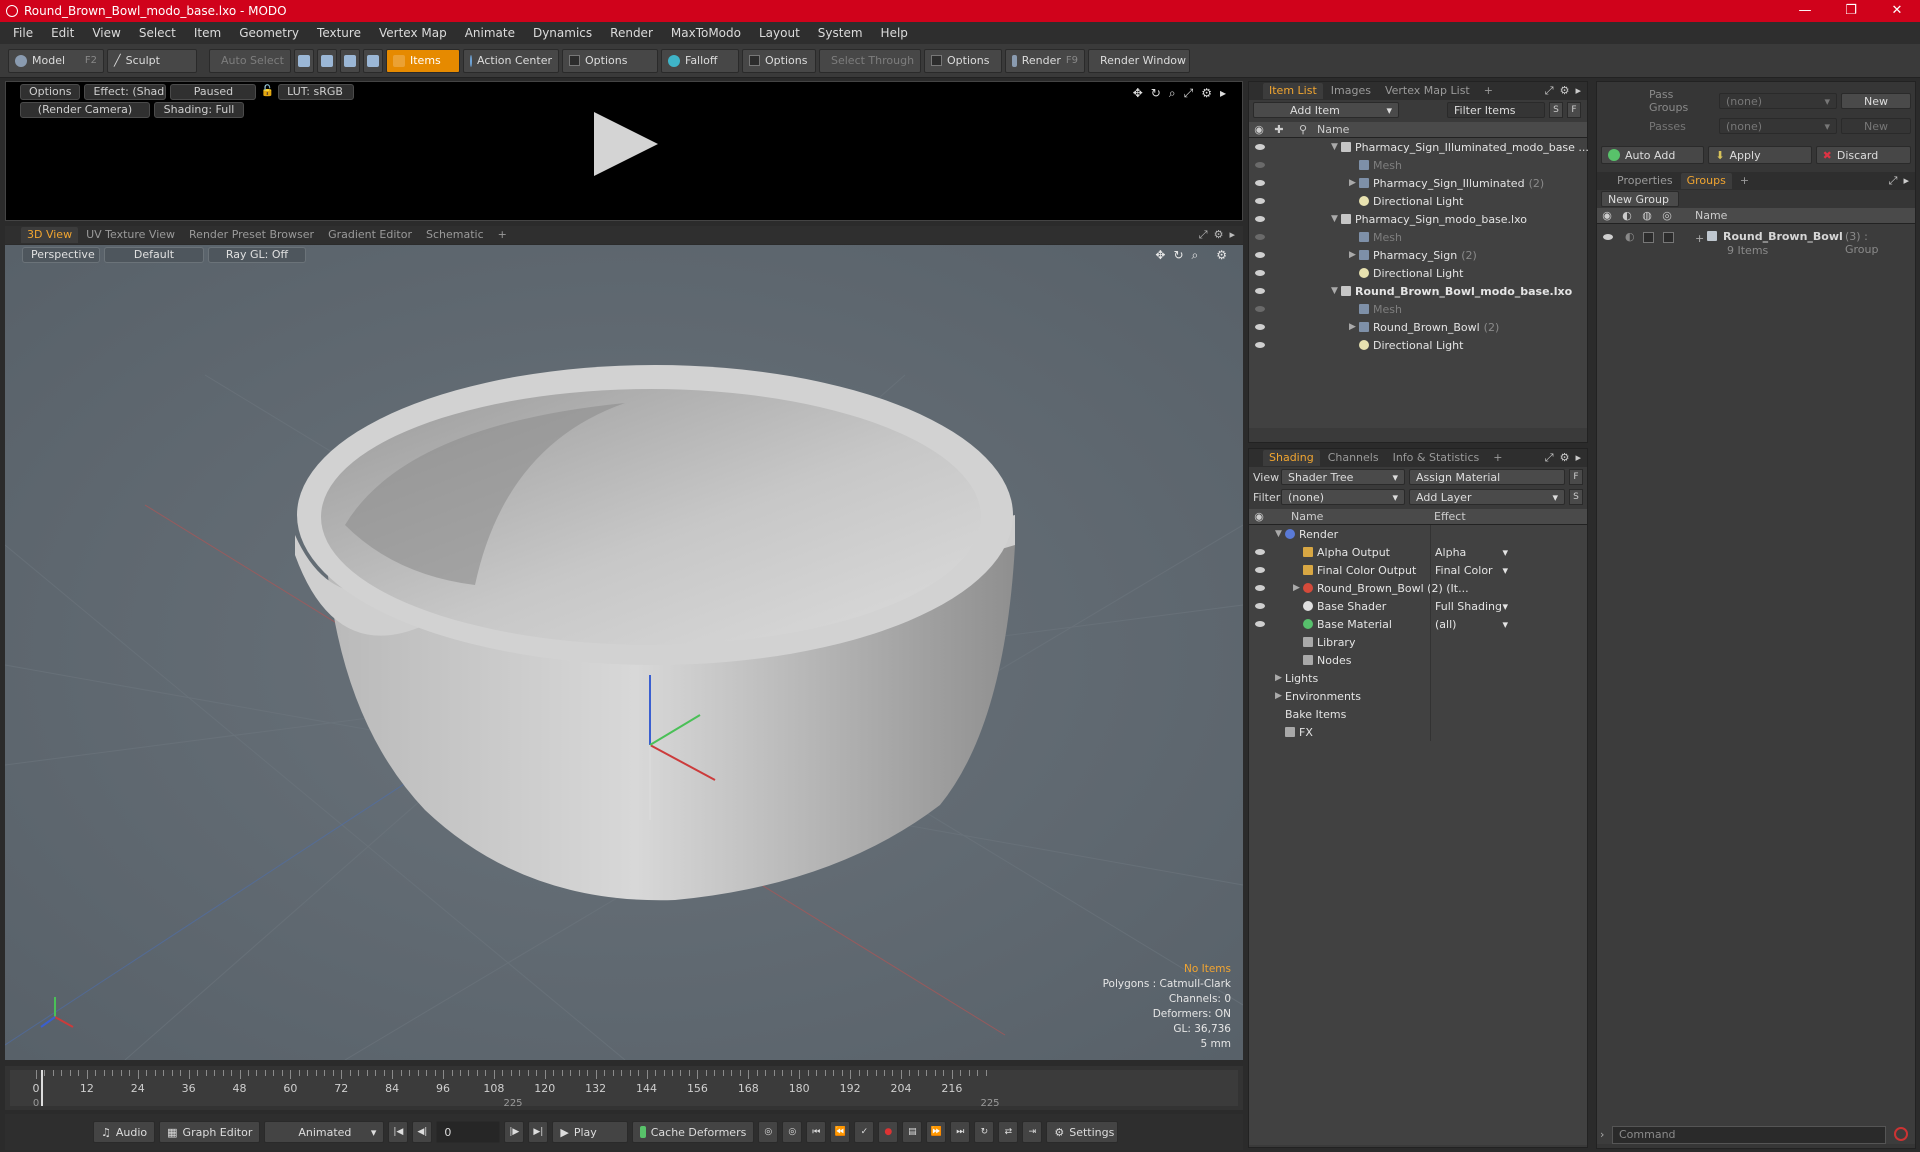 The width and height of the screenshot is (1920, 1152). Describe the element at coordinates (1418, 624) in the screenshot. I see `shader-row: Base Material (all) ▾` at that location.